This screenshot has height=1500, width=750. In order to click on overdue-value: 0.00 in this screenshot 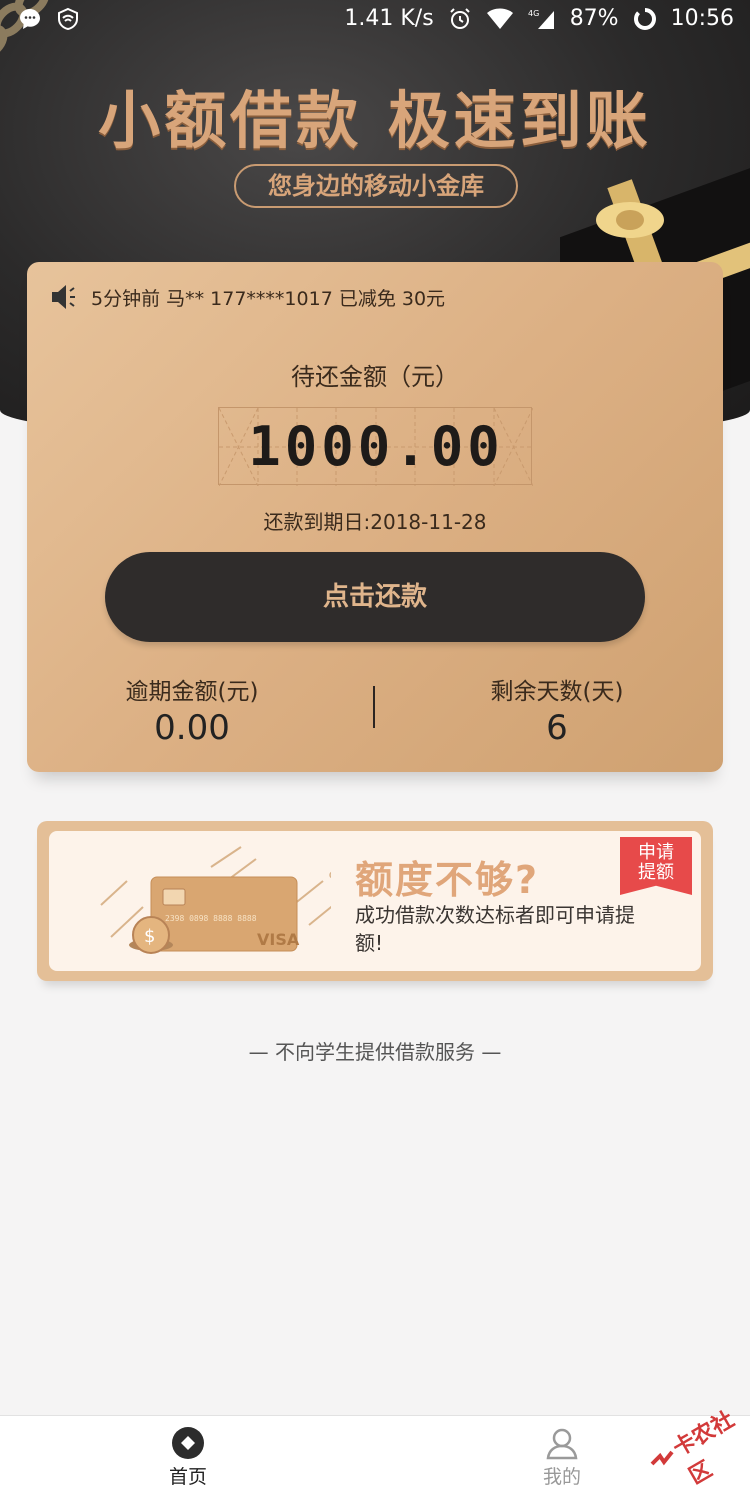, I will do `click(192, 728)`.